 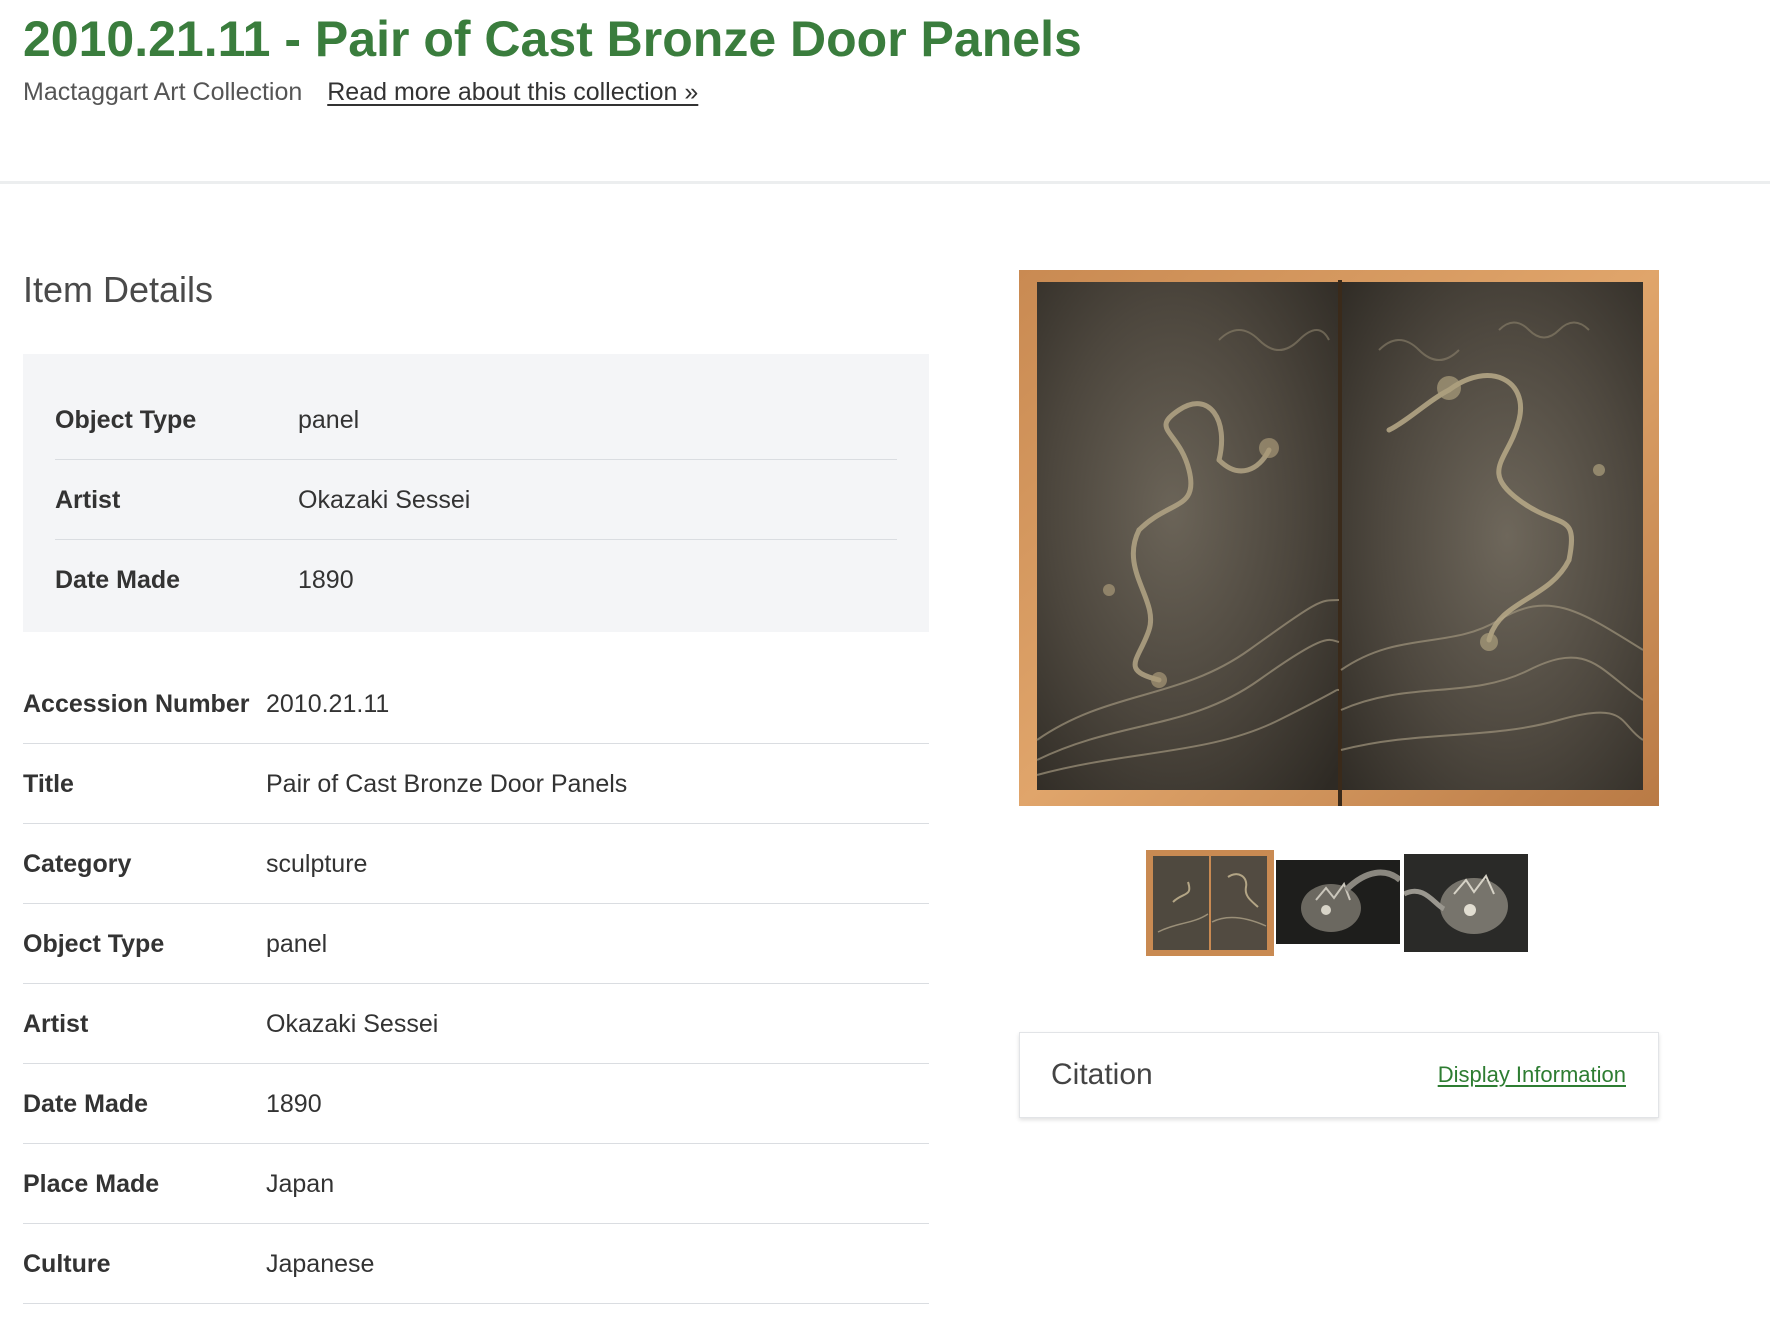 I want to click on detail-label: Category, so click(x=77, y=864).